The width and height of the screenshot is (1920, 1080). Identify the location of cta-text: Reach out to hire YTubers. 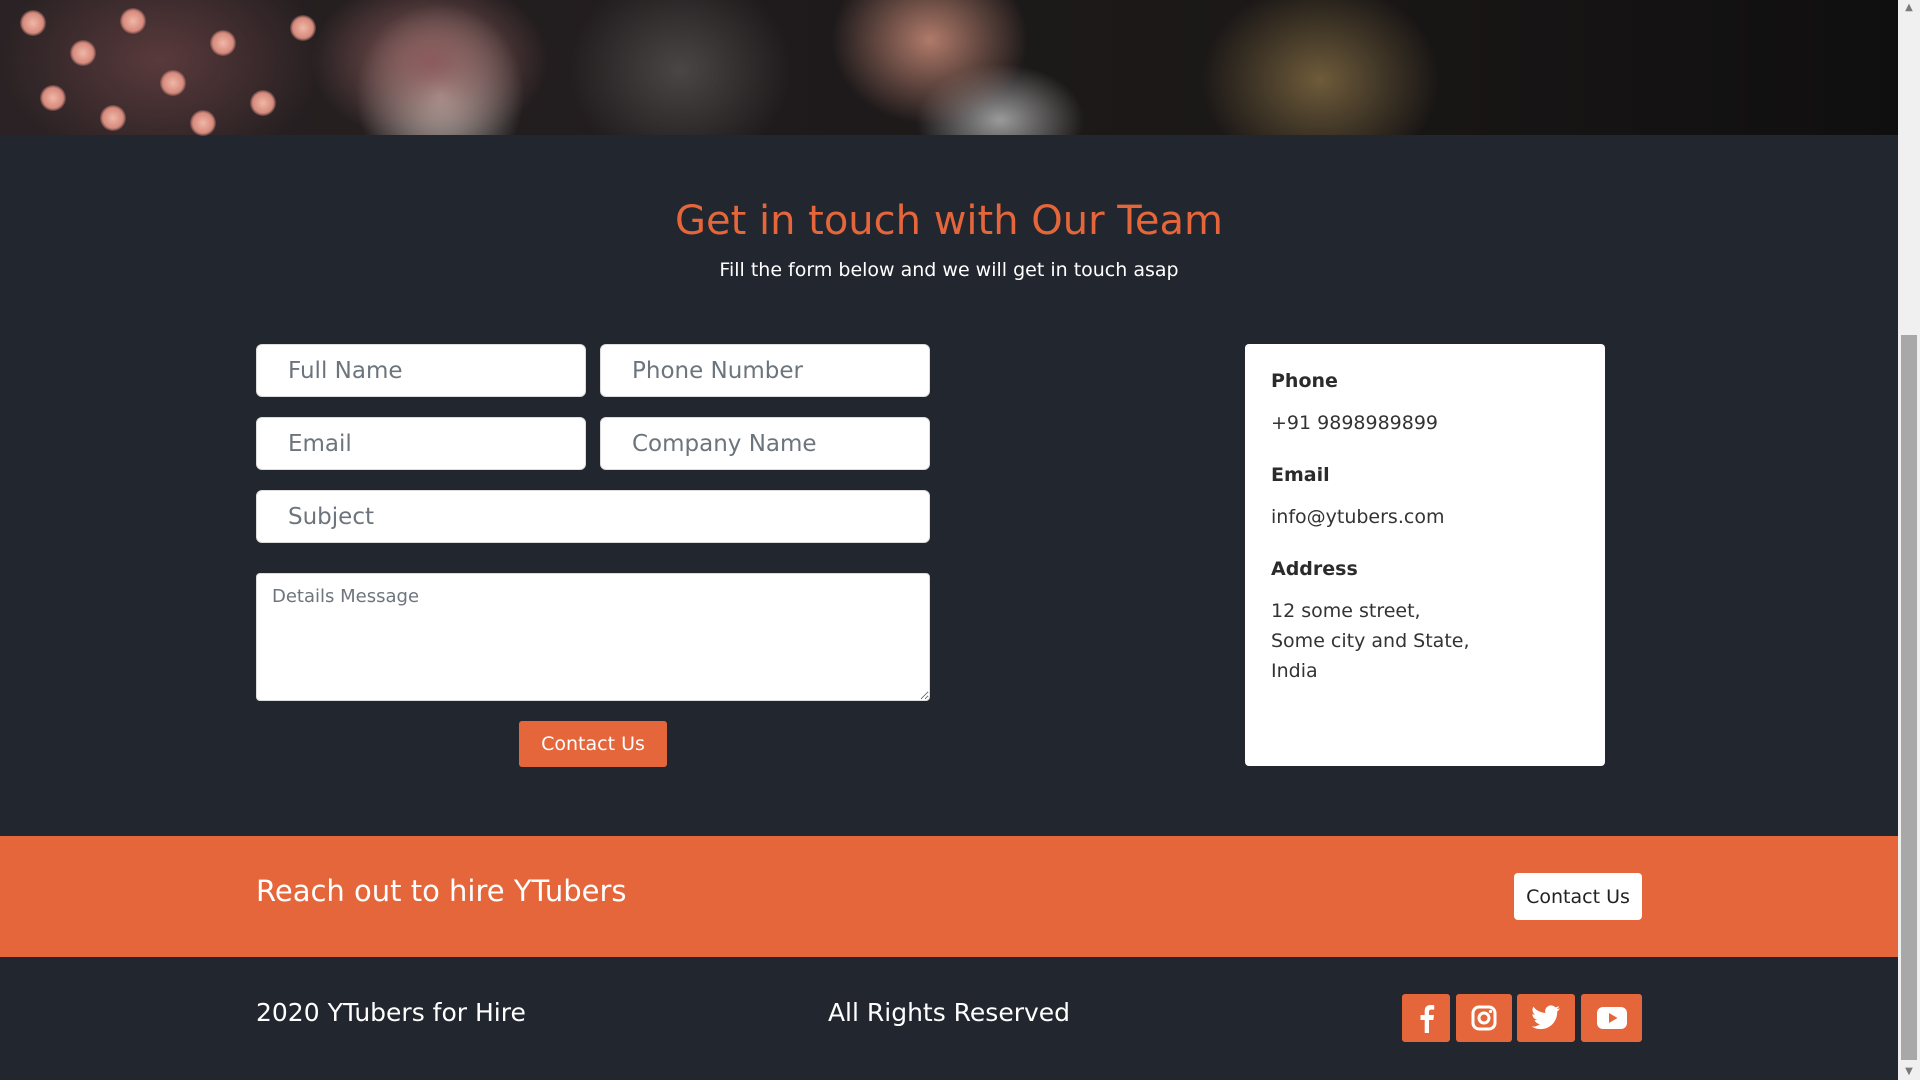
(441, 891).